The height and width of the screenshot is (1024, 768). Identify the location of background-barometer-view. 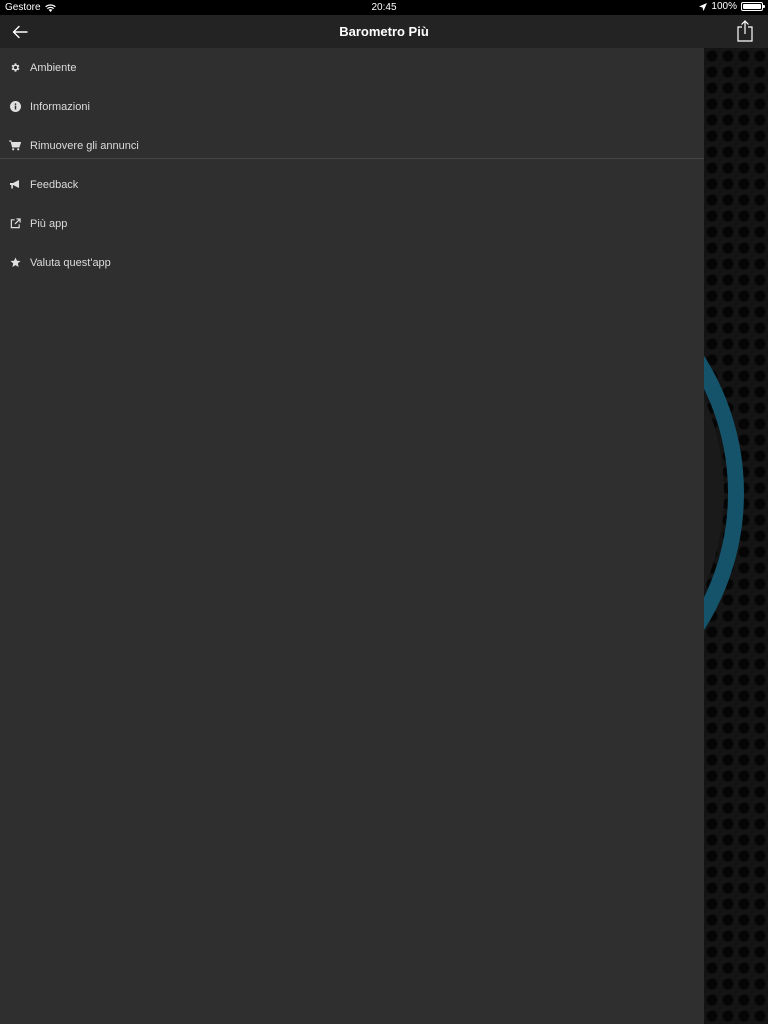
(736, 536).